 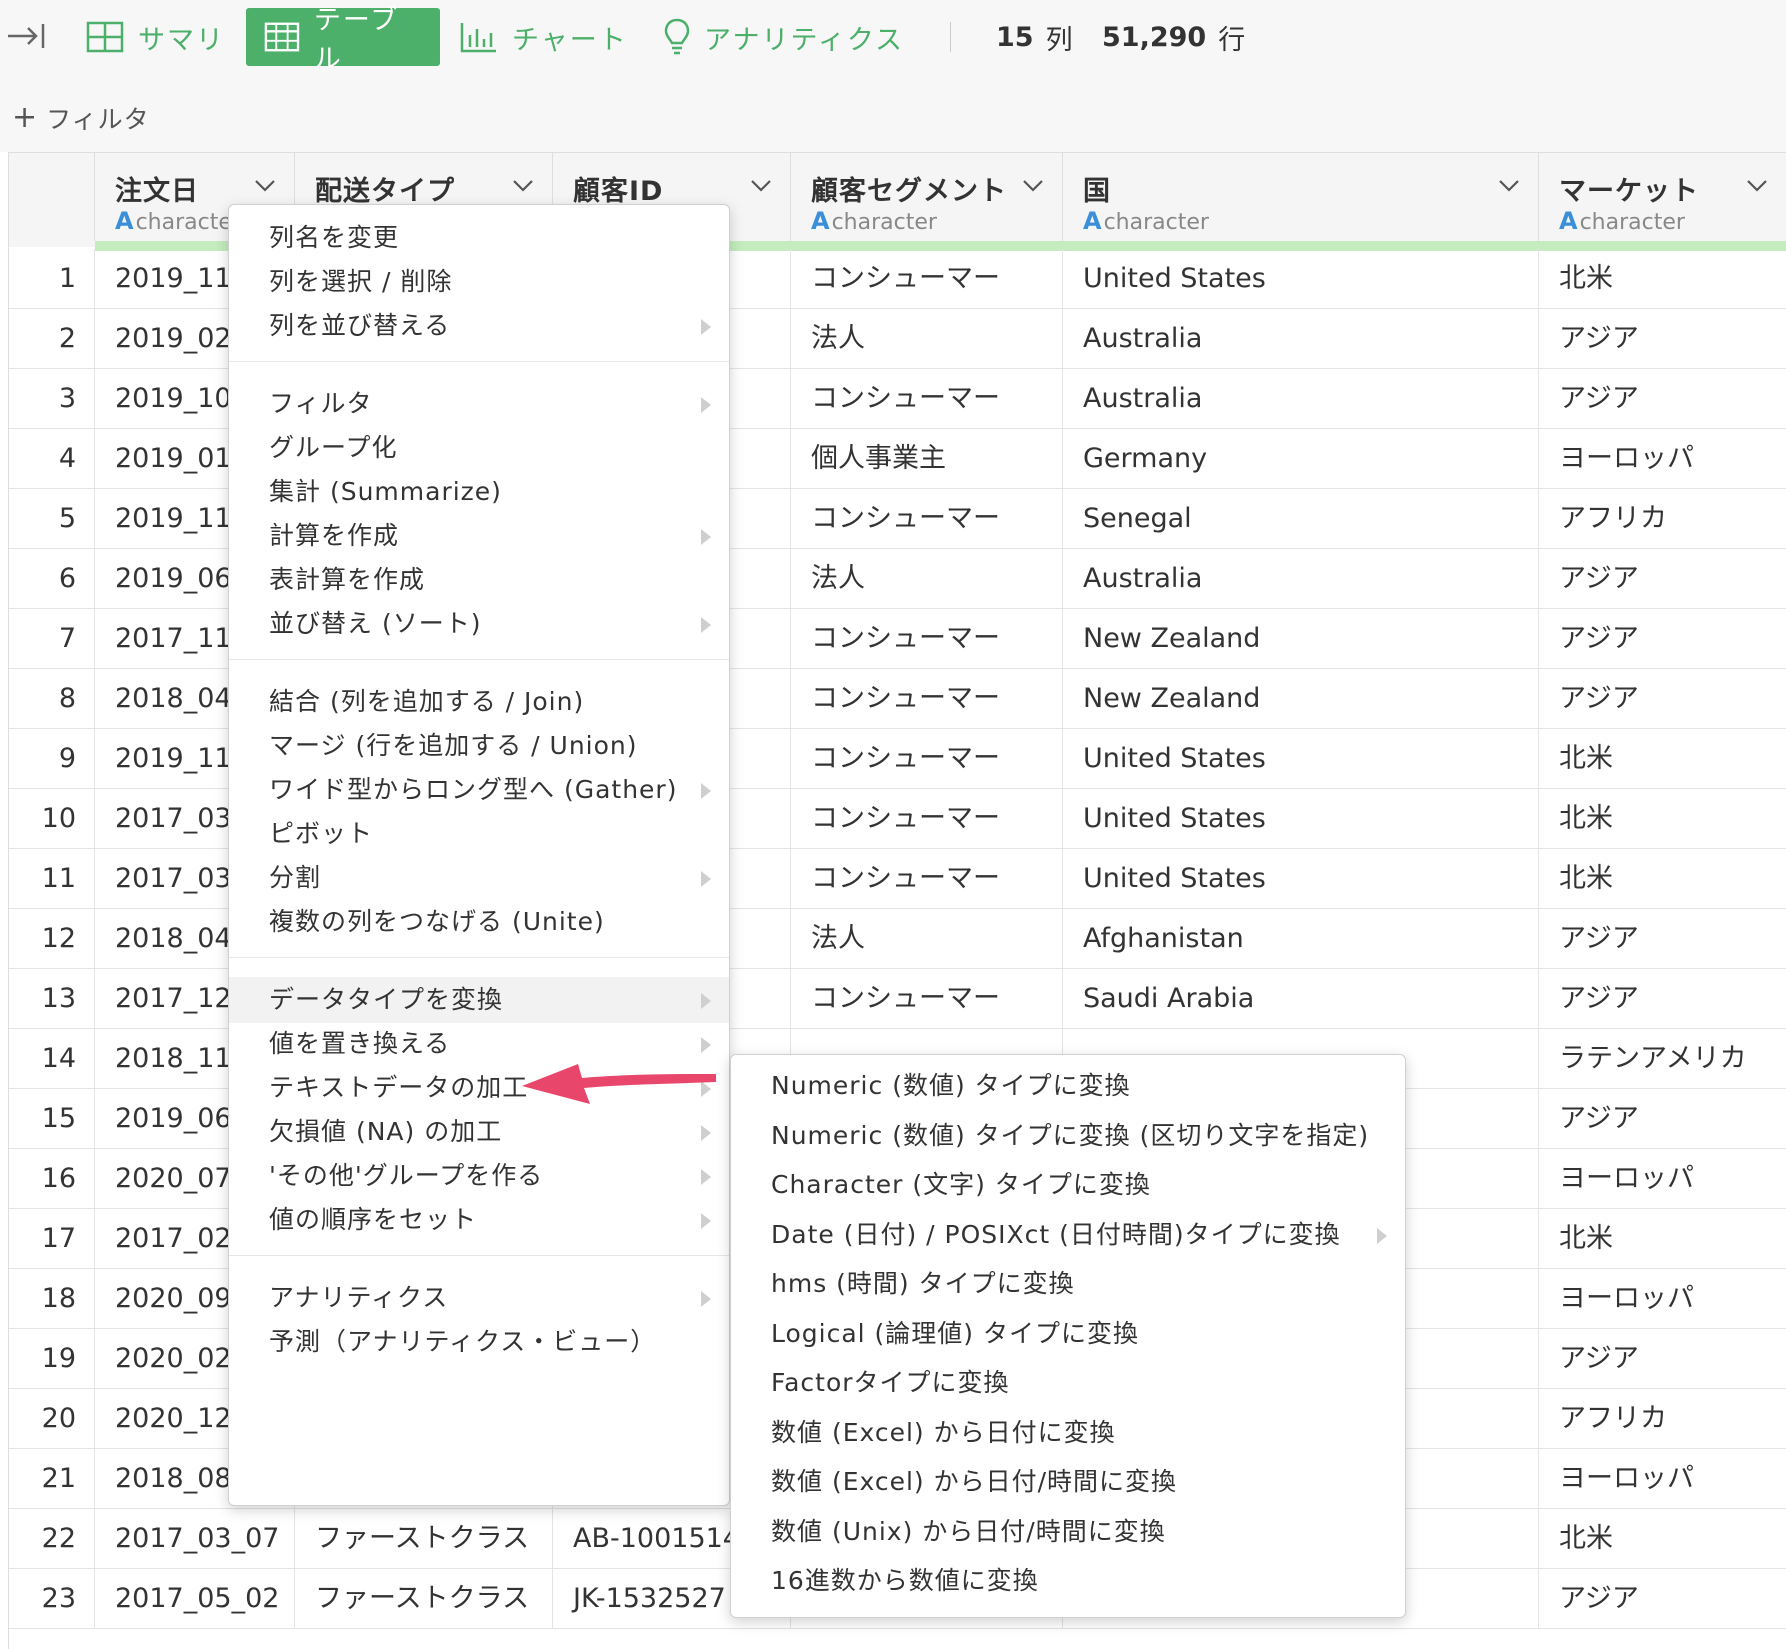 What do you see at coordinates (479, 922) in the screenshot?
I see `menu-item: 複数の列をつなげる (Unite)` at bounding box center [479, 922].